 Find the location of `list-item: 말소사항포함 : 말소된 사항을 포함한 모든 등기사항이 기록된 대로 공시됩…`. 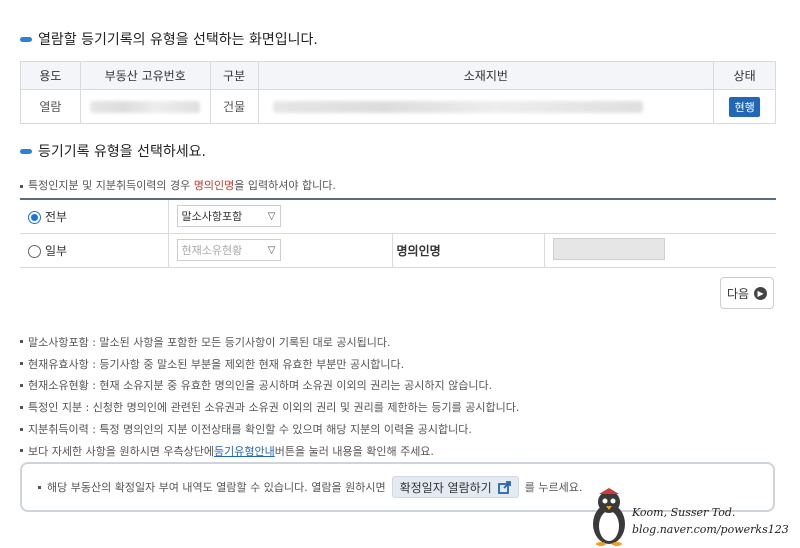

list-item: 말소사항포함 : 말소된 사항을 포함한 모든 등기사항이 기록된 대로 공시됩… is located at coordinates (269, 342).